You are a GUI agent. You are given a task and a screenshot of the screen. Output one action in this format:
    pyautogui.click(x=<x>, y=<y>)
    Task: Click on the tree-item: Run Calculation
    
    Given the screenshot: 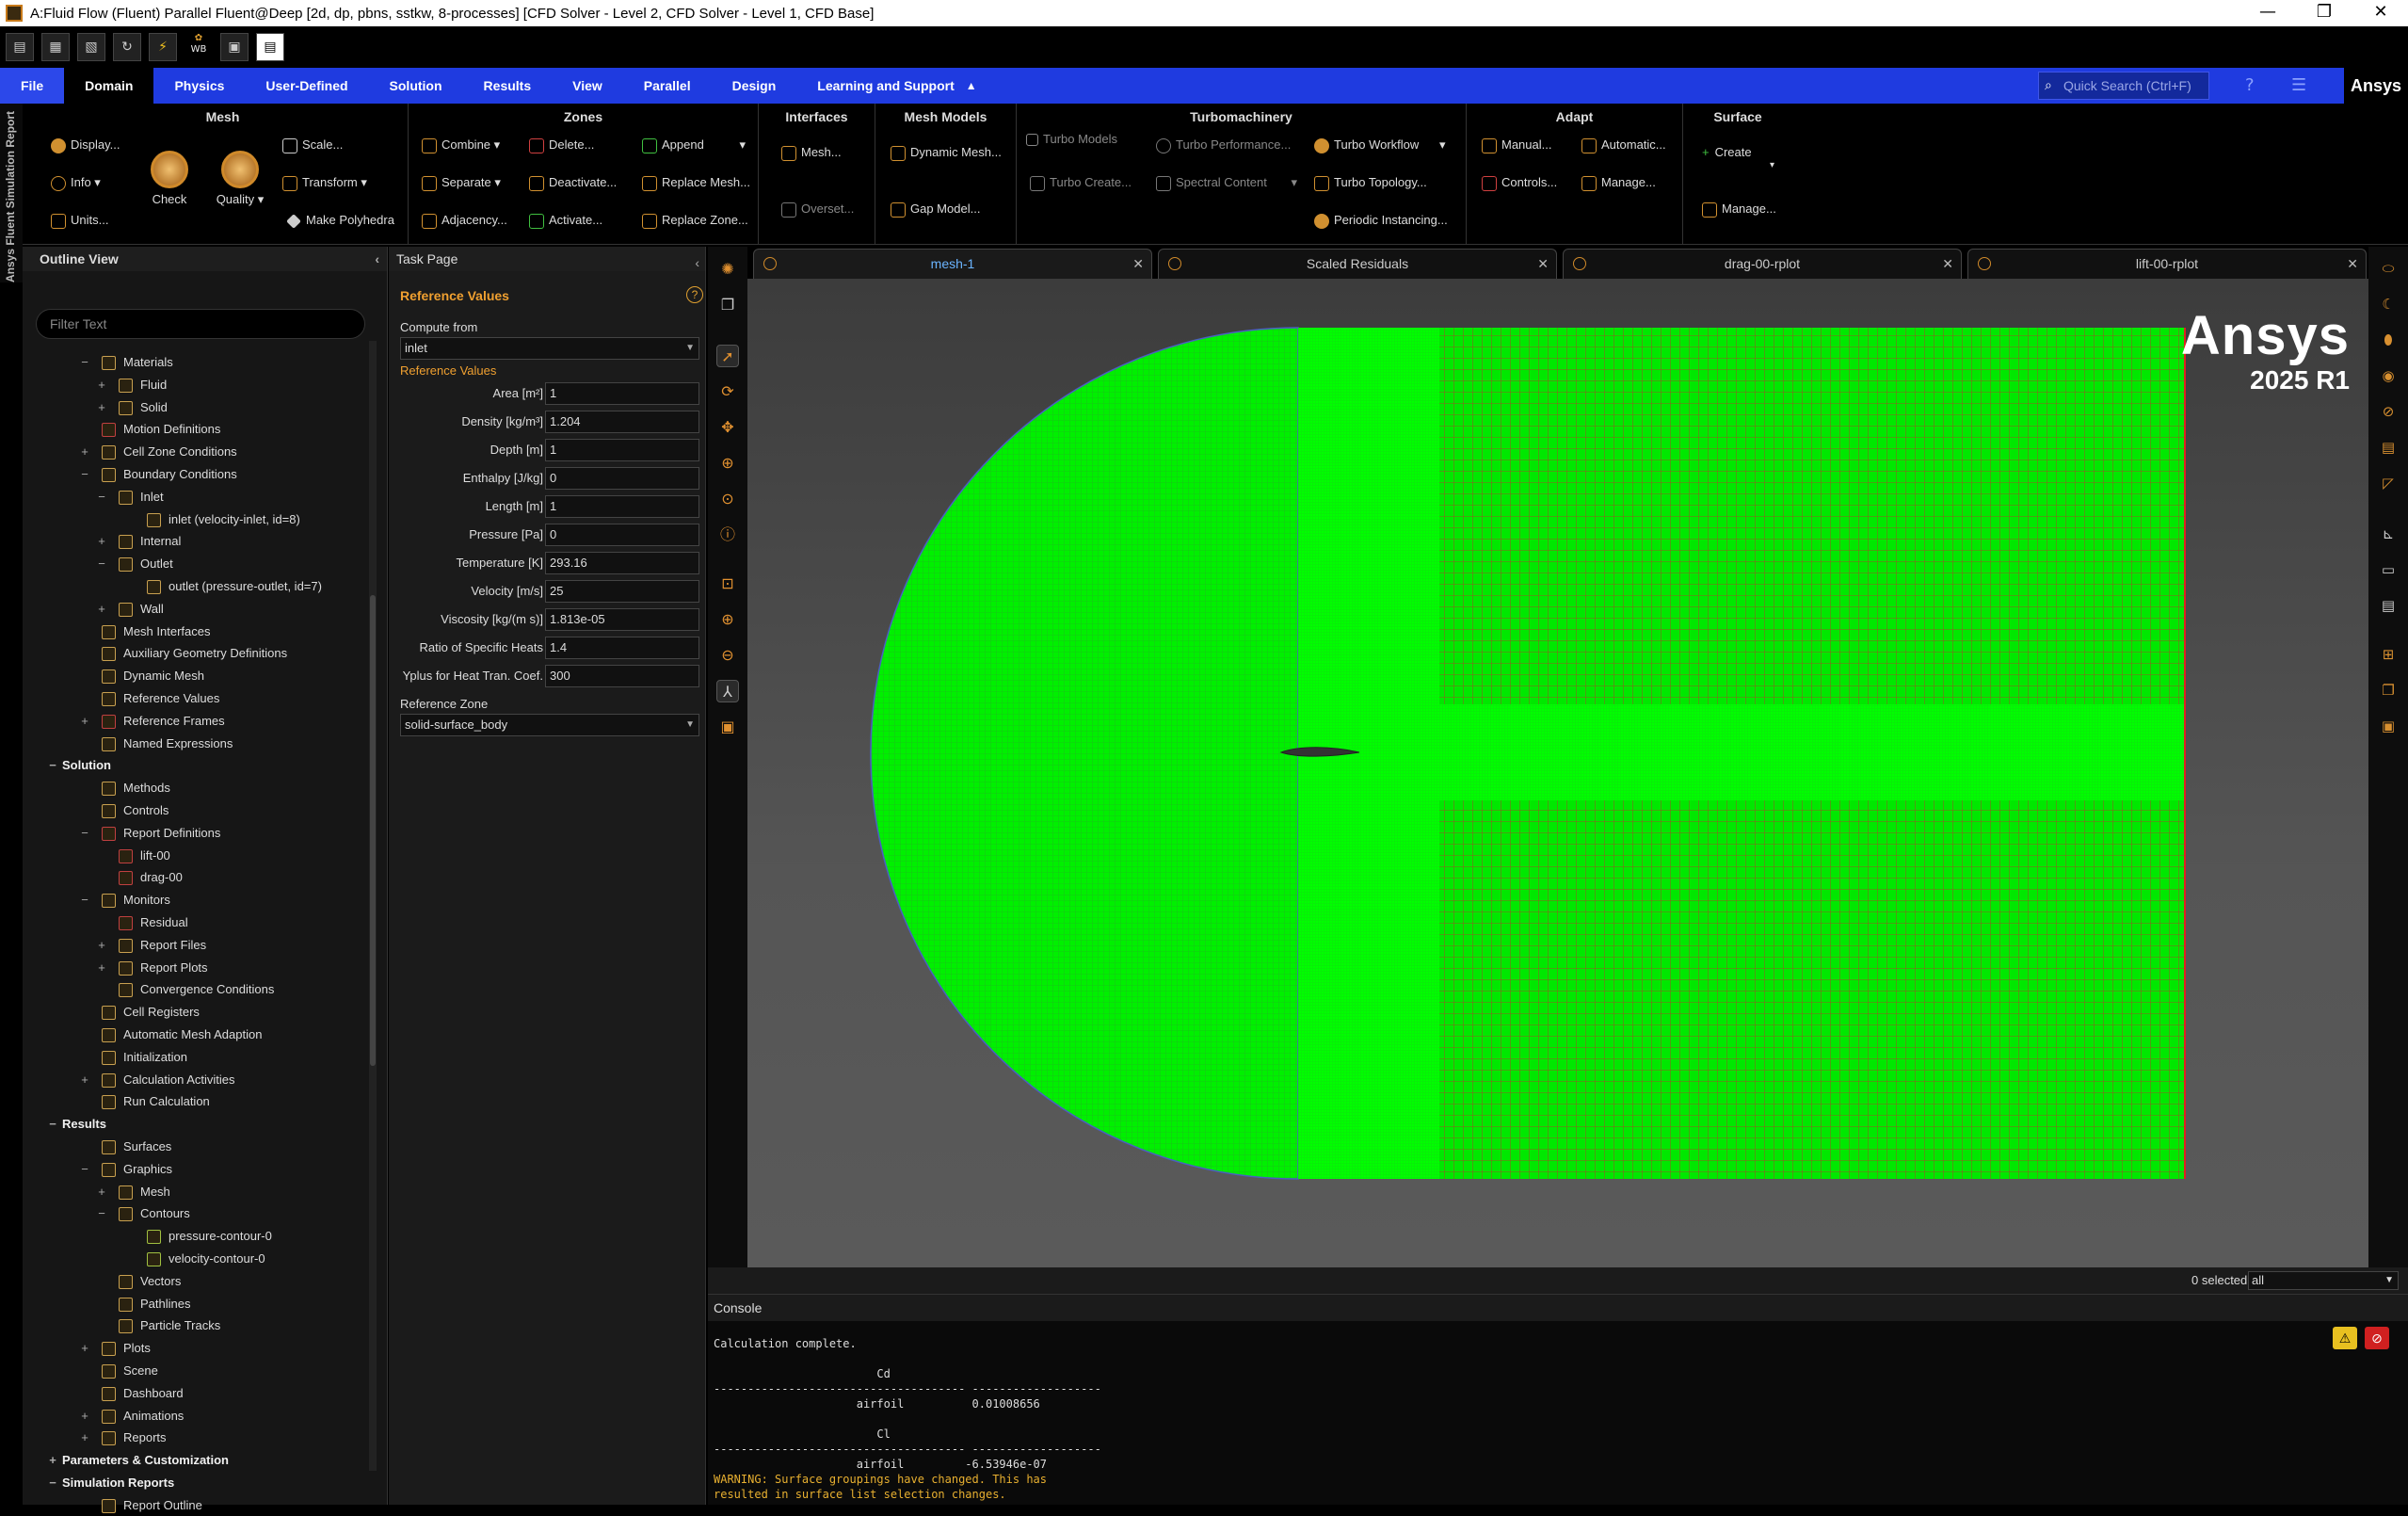 What is the action you would take?
    pyautogui.click(x=156, y=1101)
    